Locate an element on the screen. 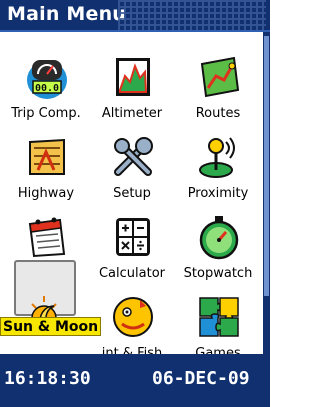 This screenshot has height=407, width=320. menu-item-games: Games is located at coordinates (218, 324).